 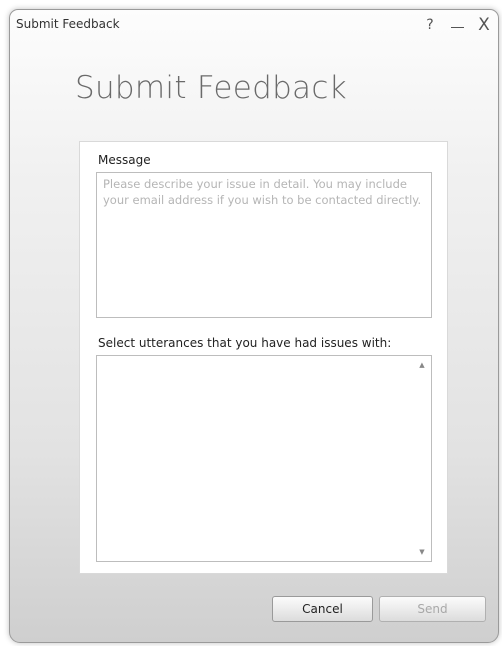 I want to click on close-button: X, so click(x=484, y=25).